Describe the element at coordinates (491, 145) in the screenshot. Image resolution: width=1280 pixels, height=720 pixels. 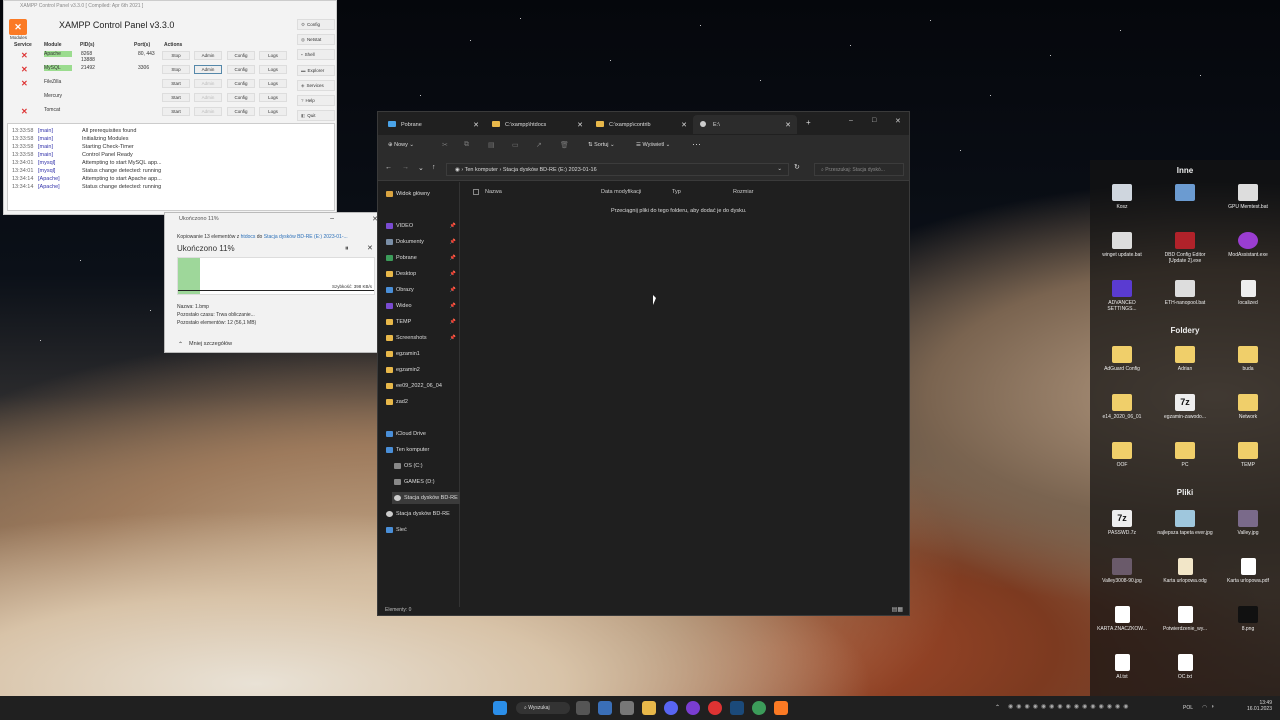
I see `paste-icon: ▤` at that location.